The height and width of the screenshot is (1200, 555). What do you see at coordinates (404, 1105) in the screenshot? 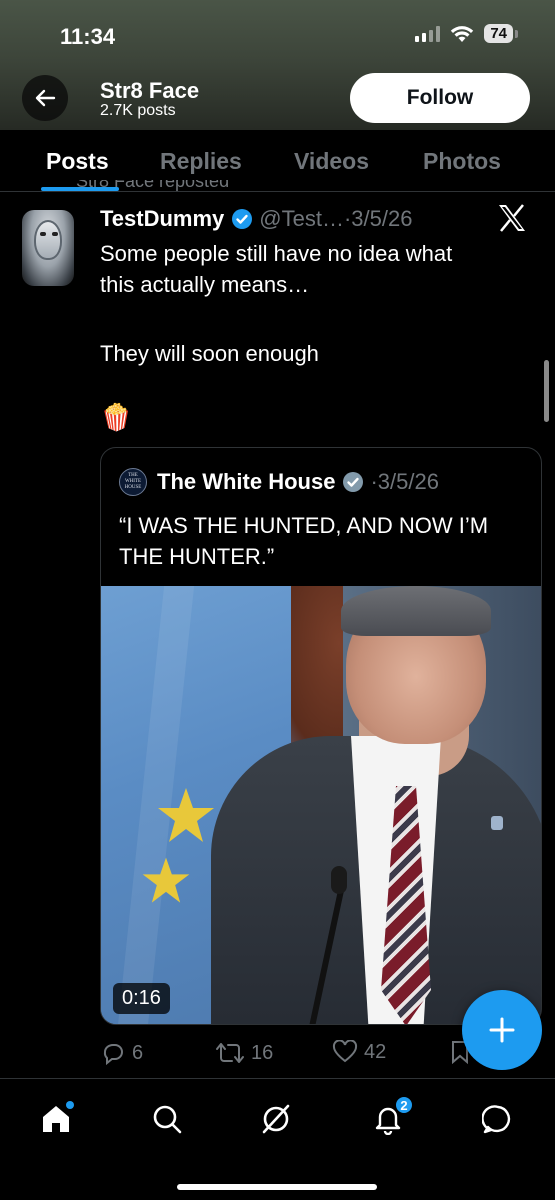
I see `notifications-badge: 2` at bounding box center [404, 1105].